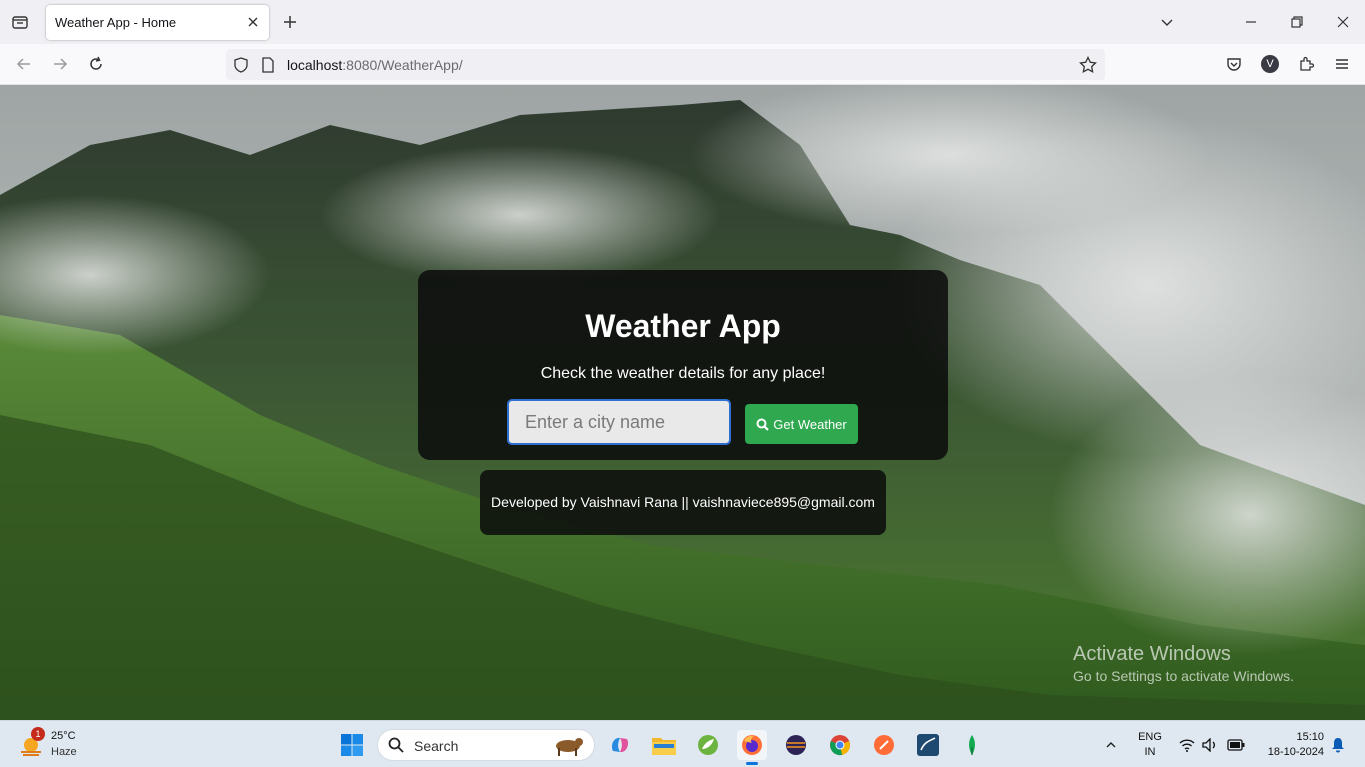 Image resolution: width=1365 pixels, height=767 pixels. What do you see at coordinates (1290, 745) in the screenshot?
I see `system-clock: 15:10 18-10-2024` at bounding box center [1290, 745].